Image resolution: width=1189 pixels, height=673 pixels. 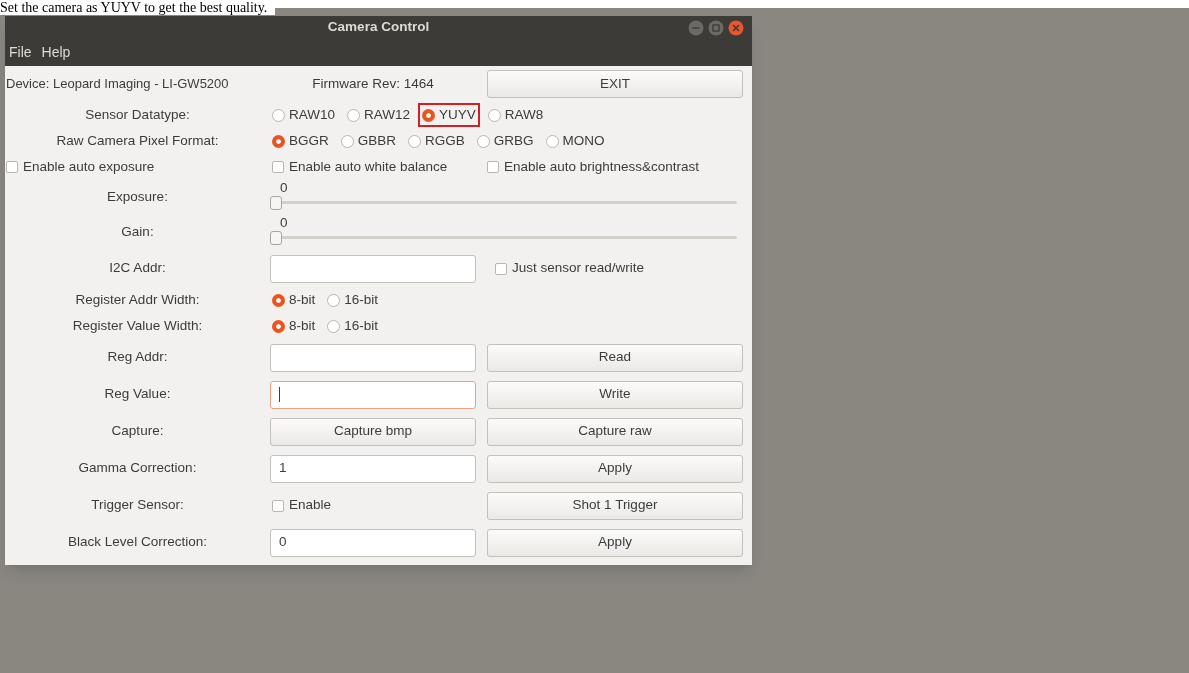 What do you see at coordinates (436, 141) in the screenshot?
I see `radio-option: RGGB` at bounding box center [436, 141].